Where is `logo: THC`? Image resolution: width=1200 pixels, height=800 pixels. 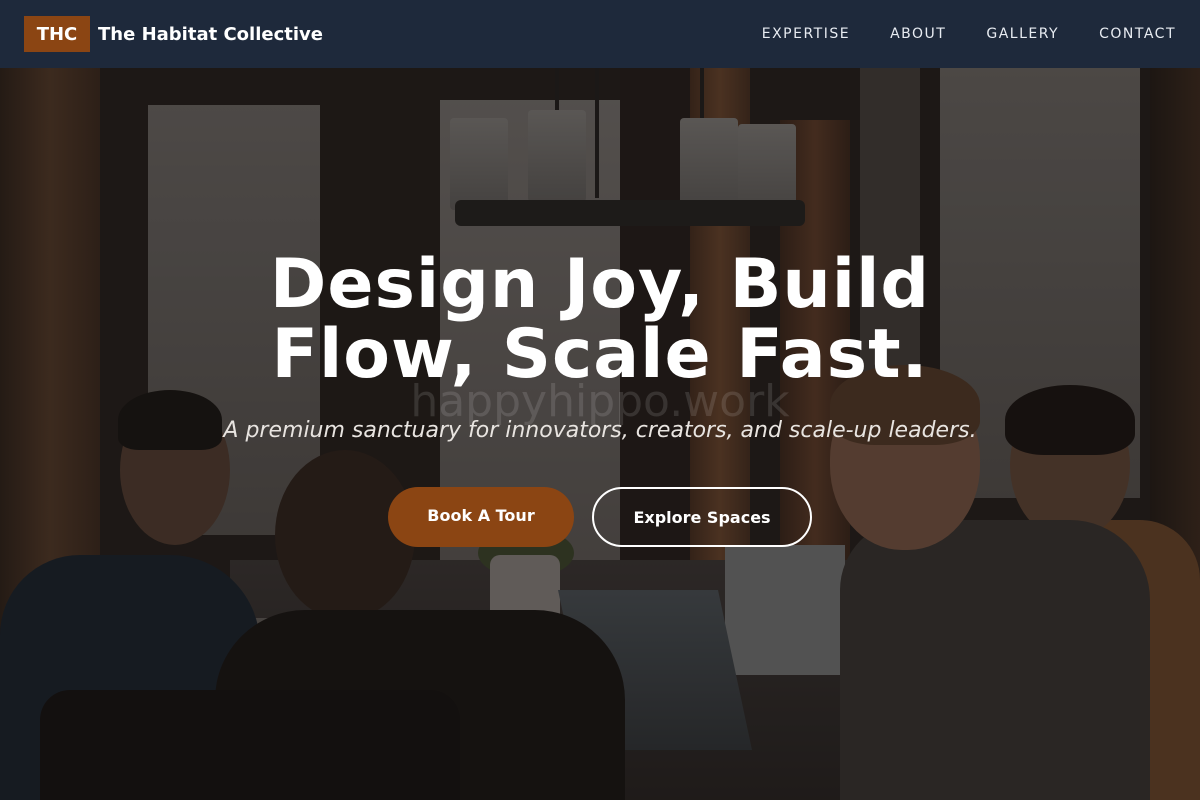 logo: THC is located at coordinates (57, 34).